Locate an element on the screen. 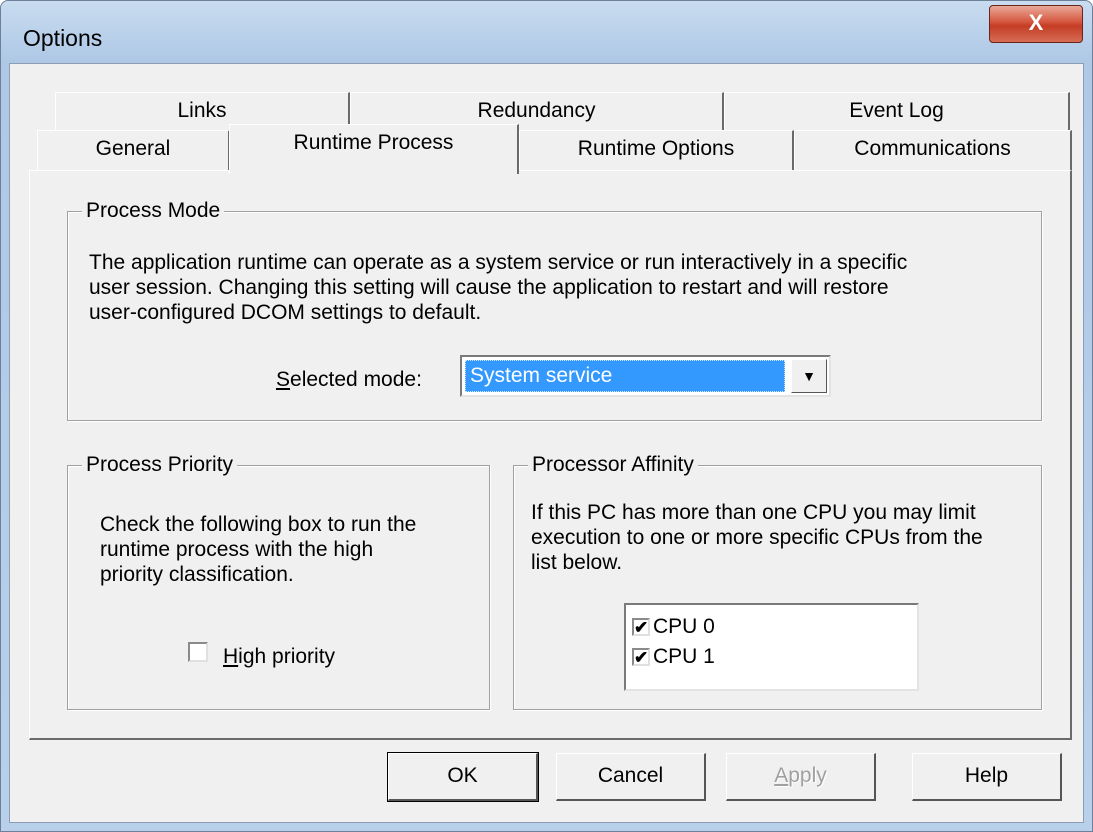 This screenshot has height=832, width=1093. label-text: igh priority is located at coordinates (287, 656).